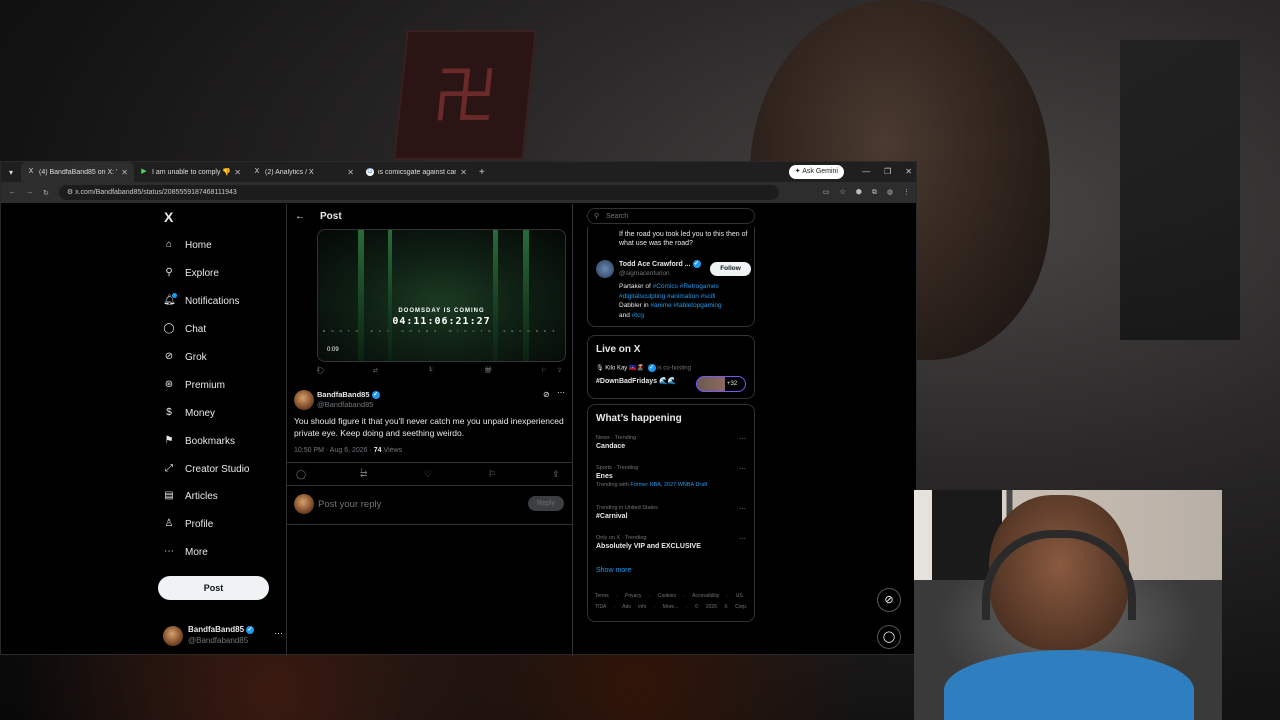 The image size is (1280, 720). What do you see at coordinates (624, 368) in the screenshot?
I see `live-host-name: Kilo Kay 🇭🇹🌋` at bounding box center [624, 368].